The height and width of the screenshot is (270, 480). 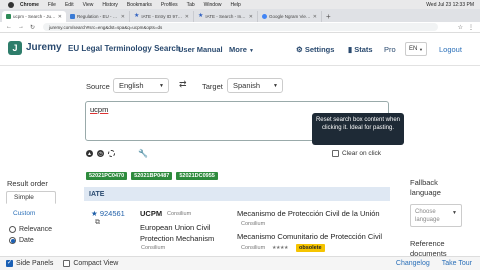 What do you see at coordinates (95, 263) in the screenshot?
I see `compact-view-label: Compact View` at bounding box center [95, 263].